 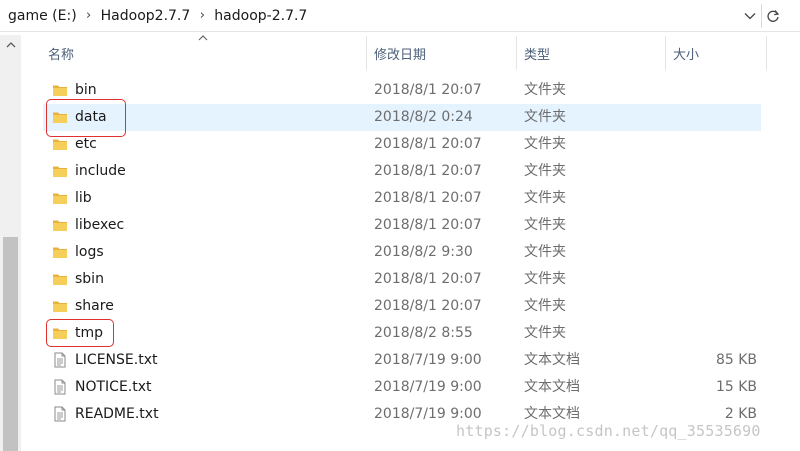 What do you see at coordinates (204, 53) in the screenshot?
I see `column-header-name: 名称` at bounding box center [204, 53].